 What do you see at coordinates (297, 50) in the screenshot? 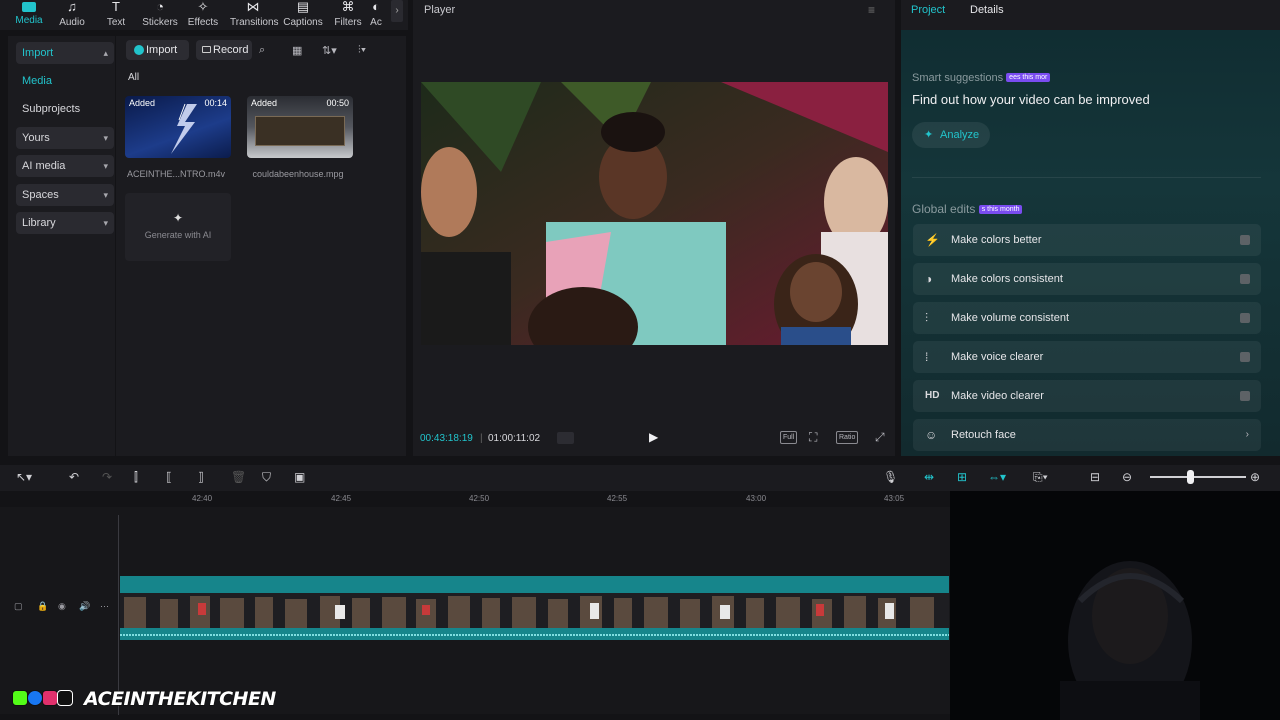
I see `layout-grid-icon: ▦` at bounding box center [297, 50].